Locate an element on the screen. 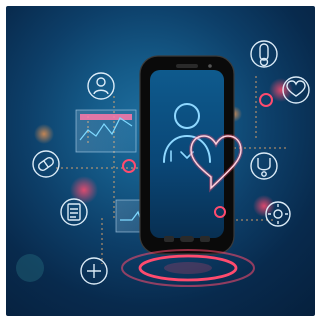  phone-screen is located at coordinates (187, 154).